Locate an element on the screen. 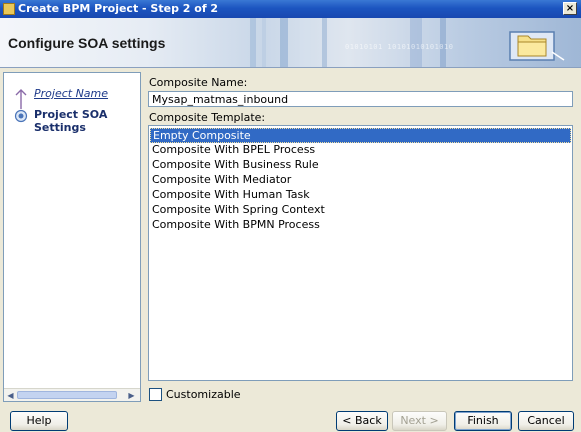 The height and width of the screenshot is (432, 581). customizable-label: Customizable is located at coordinates (203, 394).